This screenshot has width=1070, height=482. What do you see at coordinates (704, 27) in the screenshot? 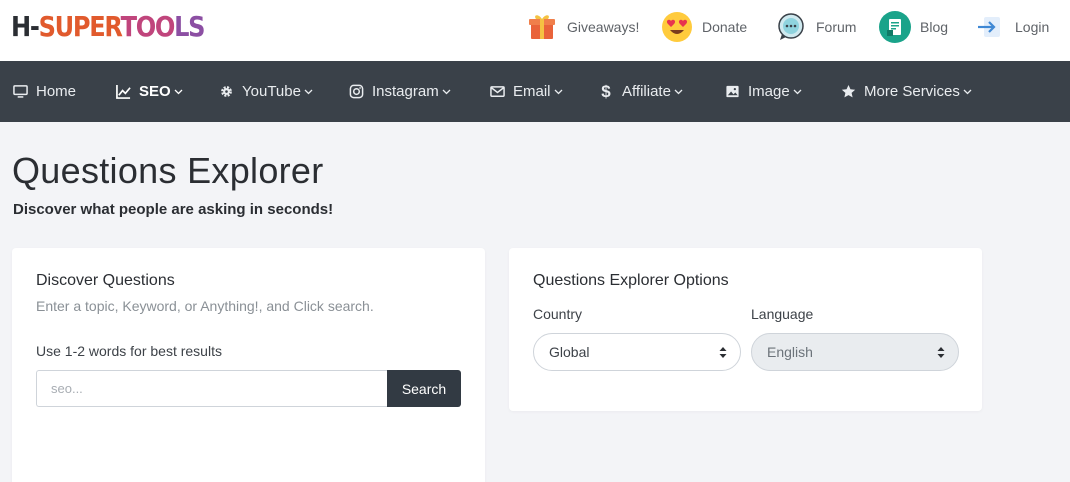
I see `donate-link: Donate` at bounding box center [704, 27].